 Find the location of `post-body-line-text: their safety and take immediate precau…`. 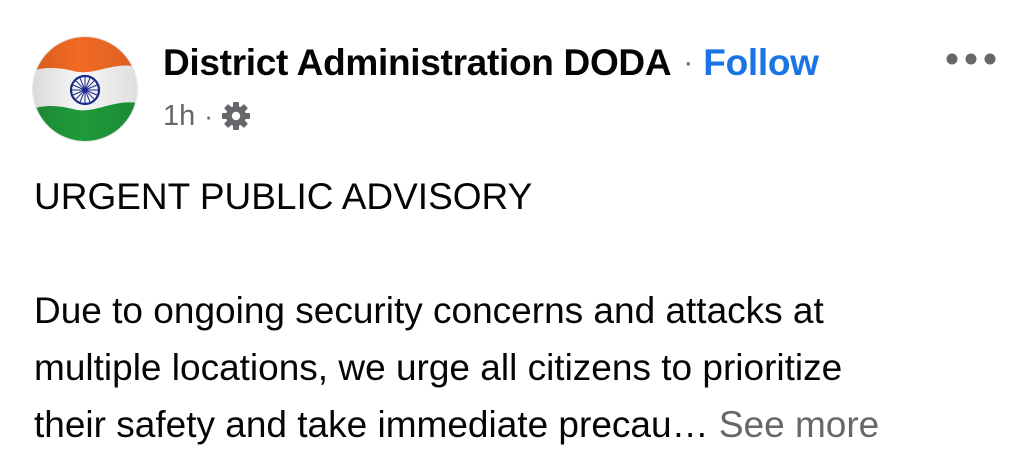

post-body-line-text: their safety and take immediate precau… is located at coordinates (376, 424).